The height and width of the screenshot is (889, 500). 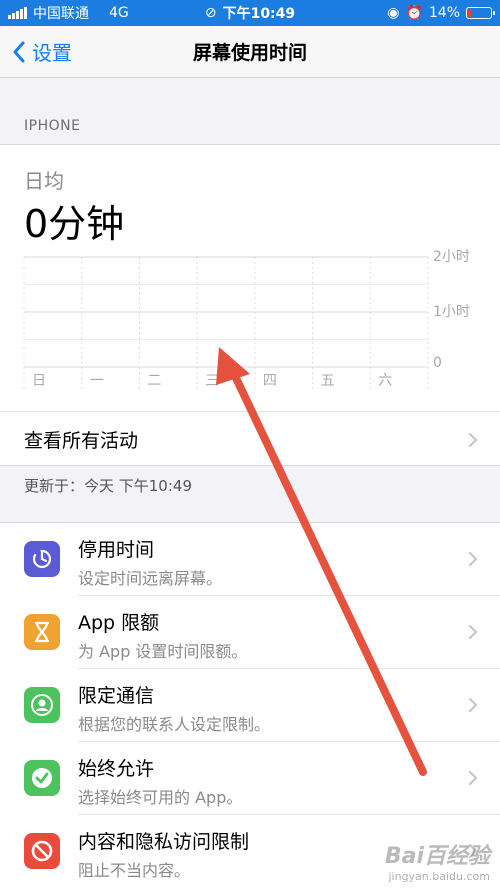 What do you see at coordinates (154, 381) in the screenshot?
I see `chart-x-tick-label: 二` at bounding box center [154, 381].